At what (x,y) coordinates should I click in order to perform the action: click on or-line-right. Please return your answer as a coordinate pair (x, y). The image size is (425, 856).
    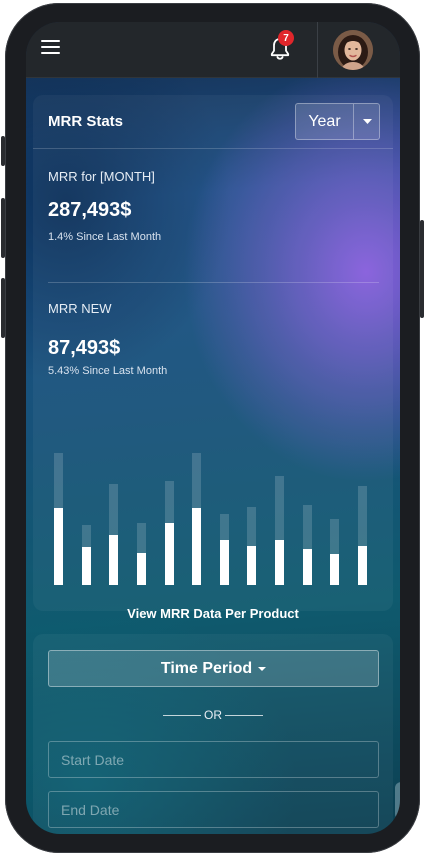
    Looking at the image, I should click on (244, 715).